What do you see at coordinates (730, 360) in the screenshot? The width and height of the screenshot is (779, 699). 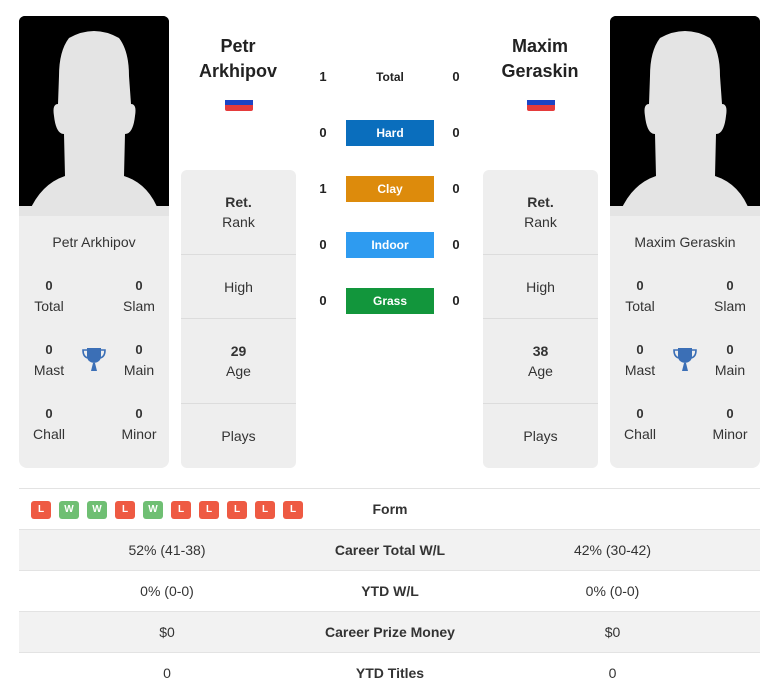 I see `player2-titles-main: 0 Main` at bounding box center [730, 360].